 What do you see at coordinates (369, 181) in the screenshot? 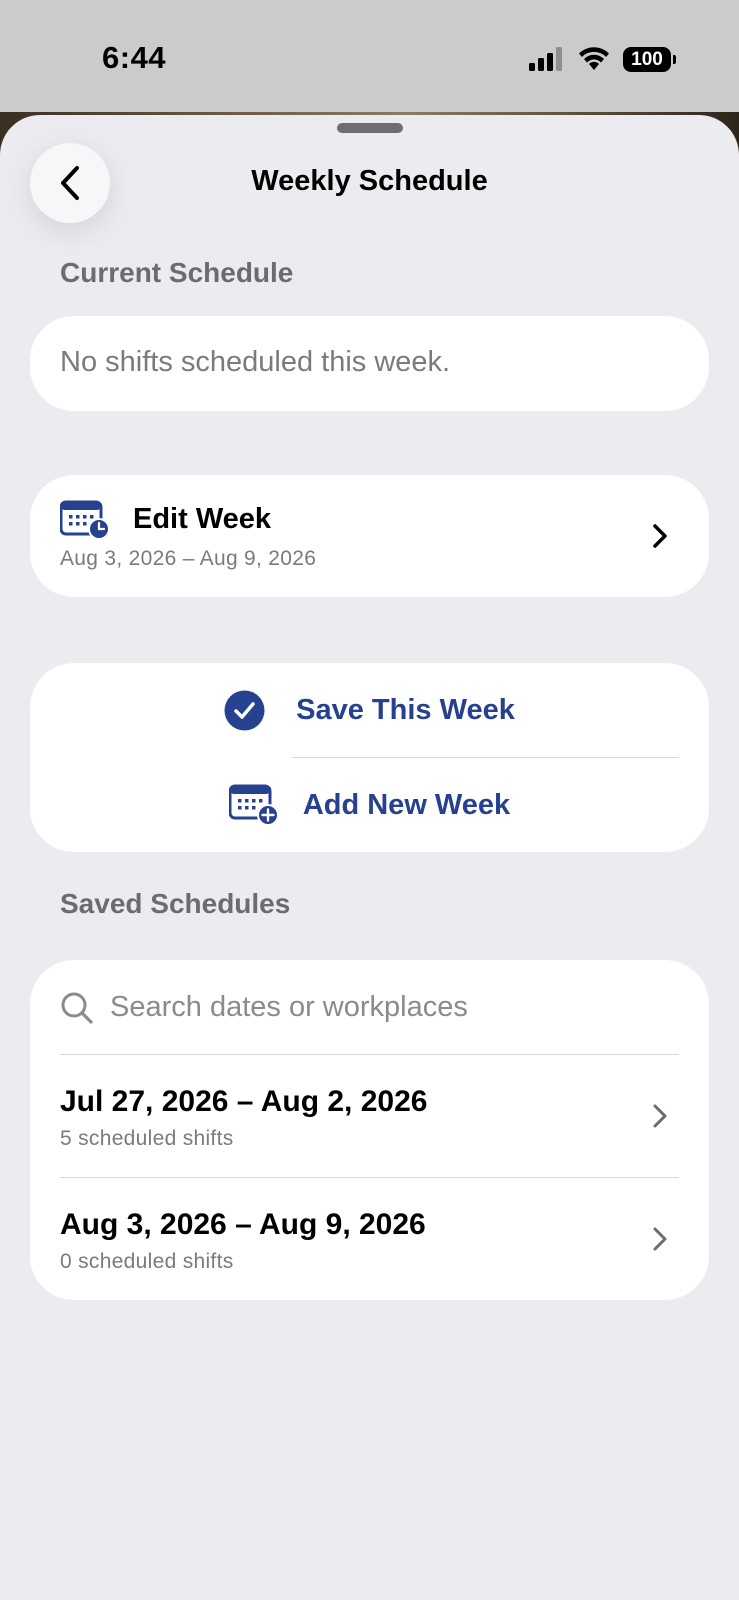
I see `page-title: Weekly Schedule` at bounding box center [369, 181].